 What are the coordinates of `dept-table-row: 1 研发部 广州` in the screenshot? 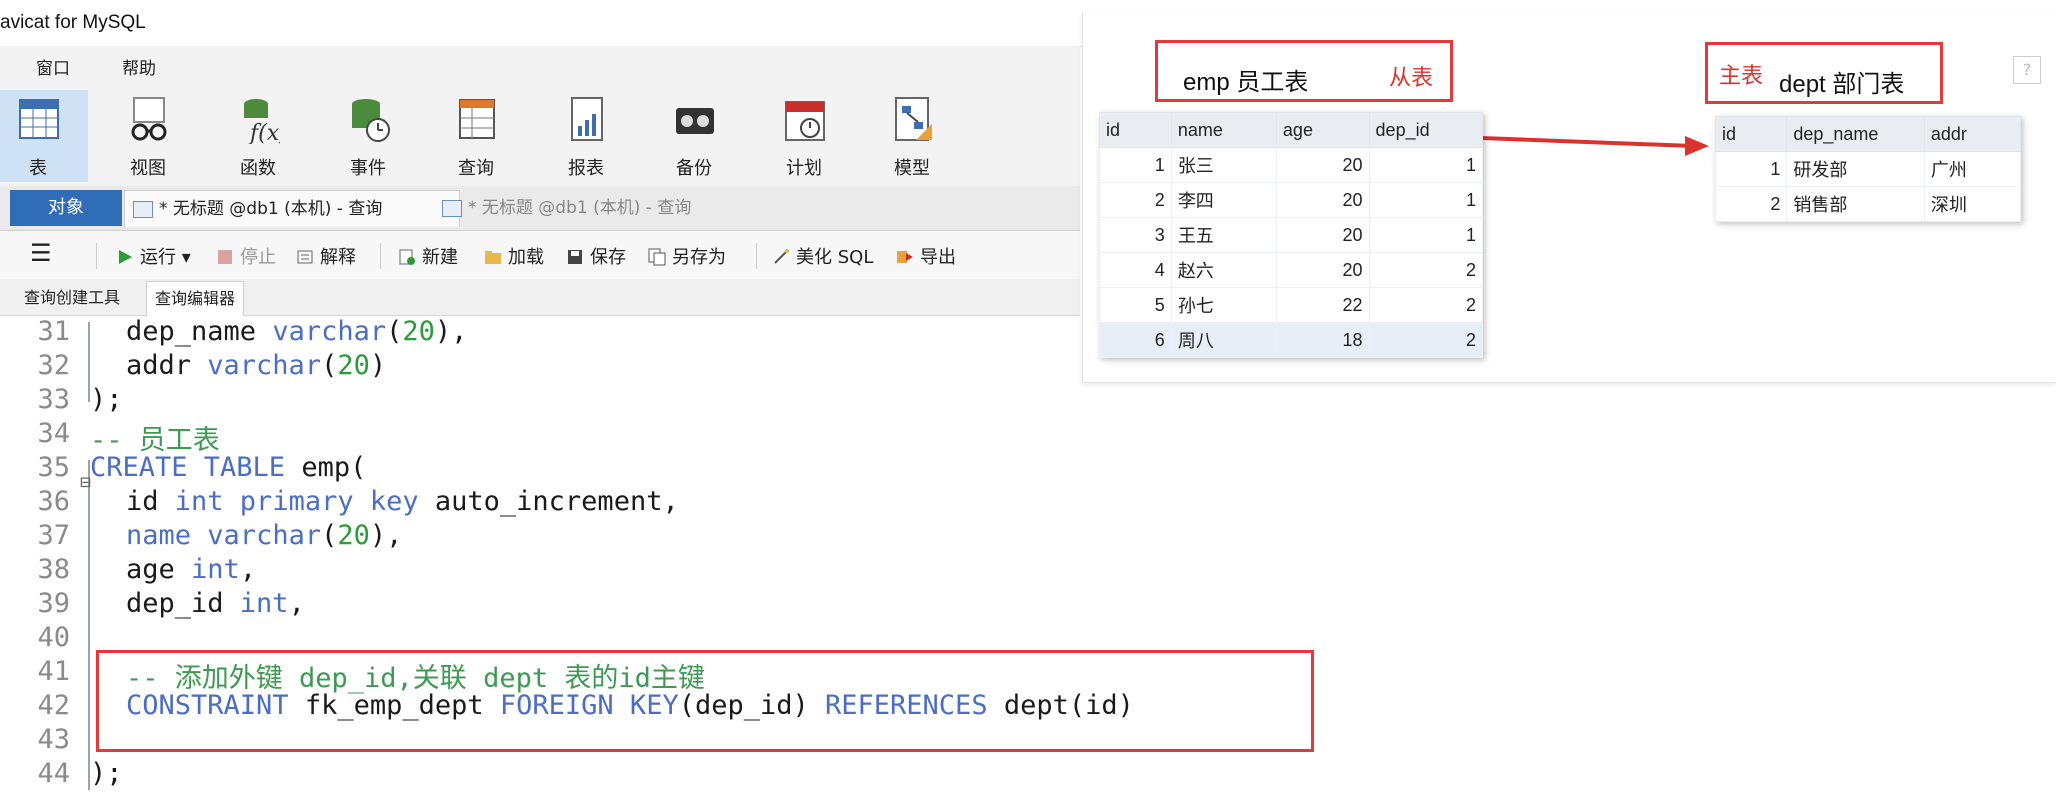 It's located at (1868, 169).